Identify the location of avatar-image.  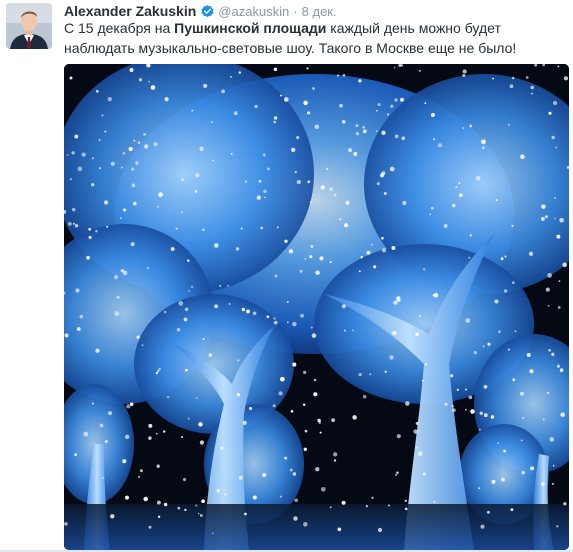
(29, 26).